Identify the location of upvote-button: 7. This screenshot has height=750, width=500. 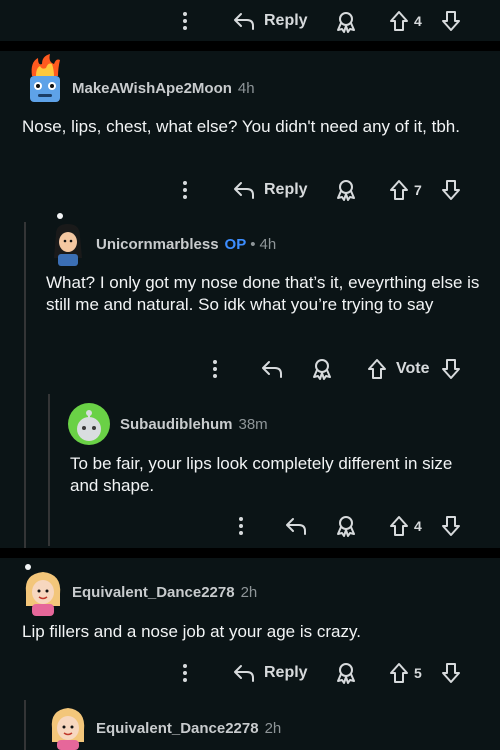
(405, 190).